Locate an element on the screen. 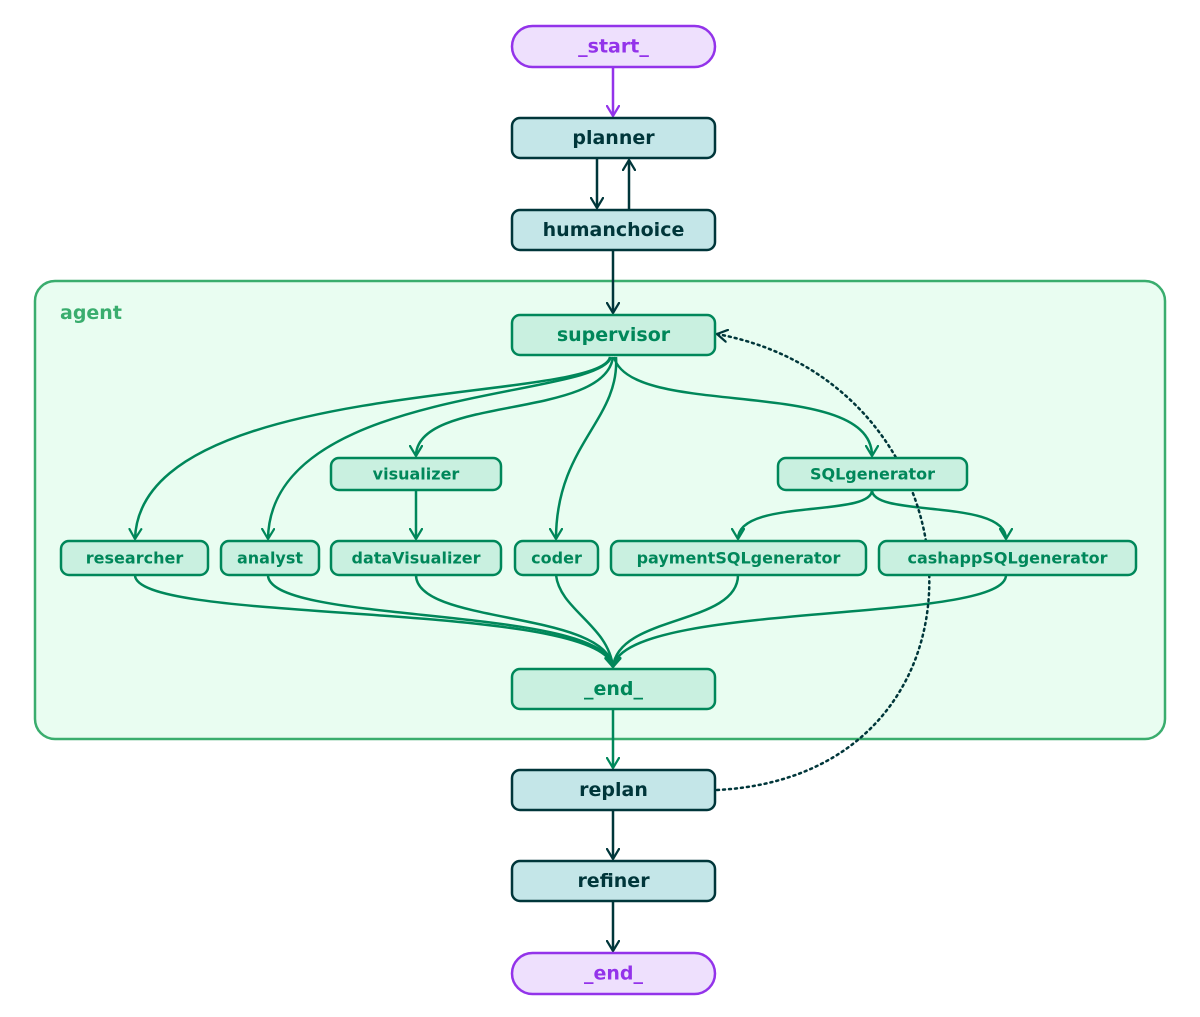 This screenshot has width=1200, height=1017. node-label: refiner is located at coordinates (613, 881).